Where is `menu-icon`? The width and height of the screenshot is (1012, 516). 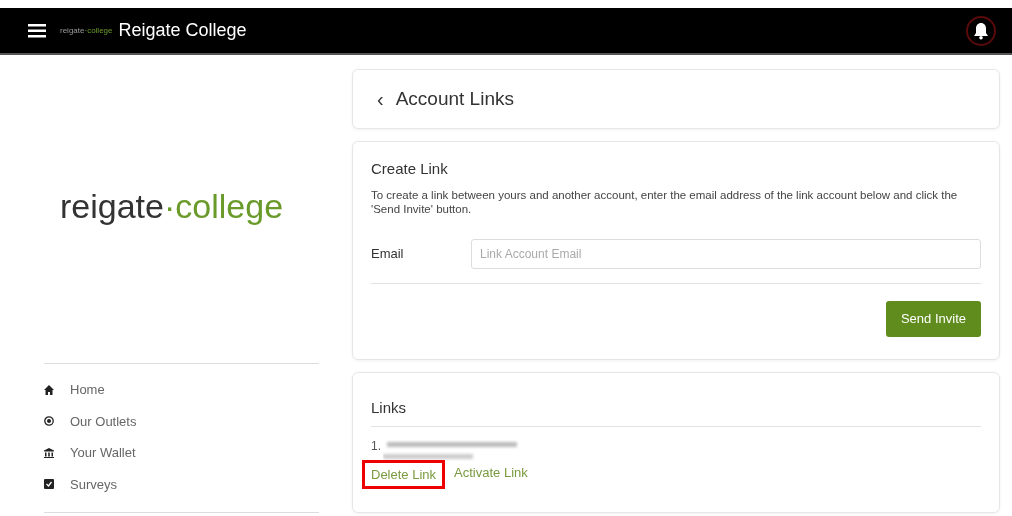 menu-icon is located at coordinates (37, 30).